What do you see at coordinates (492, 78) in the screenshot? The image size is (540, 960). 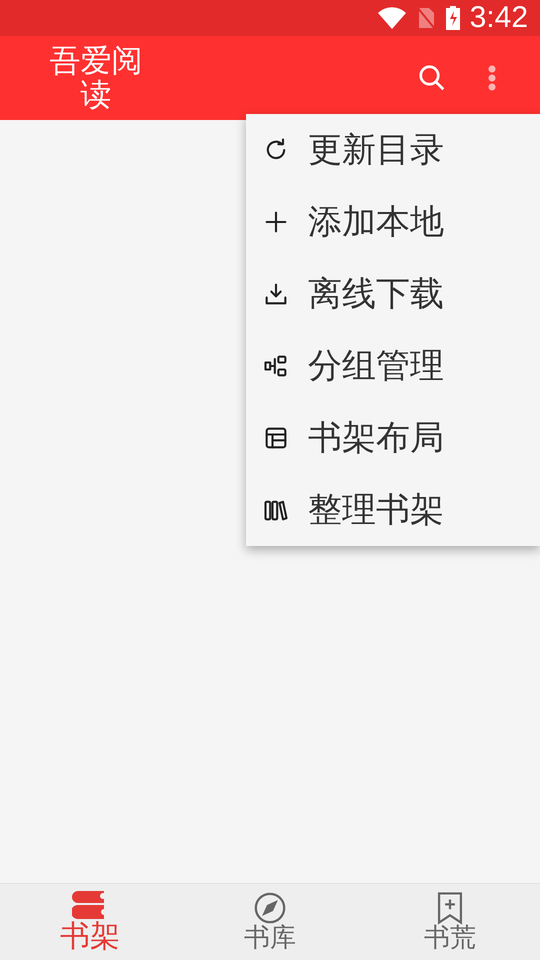 I see `more-icon` at bounding box center [492, 78].